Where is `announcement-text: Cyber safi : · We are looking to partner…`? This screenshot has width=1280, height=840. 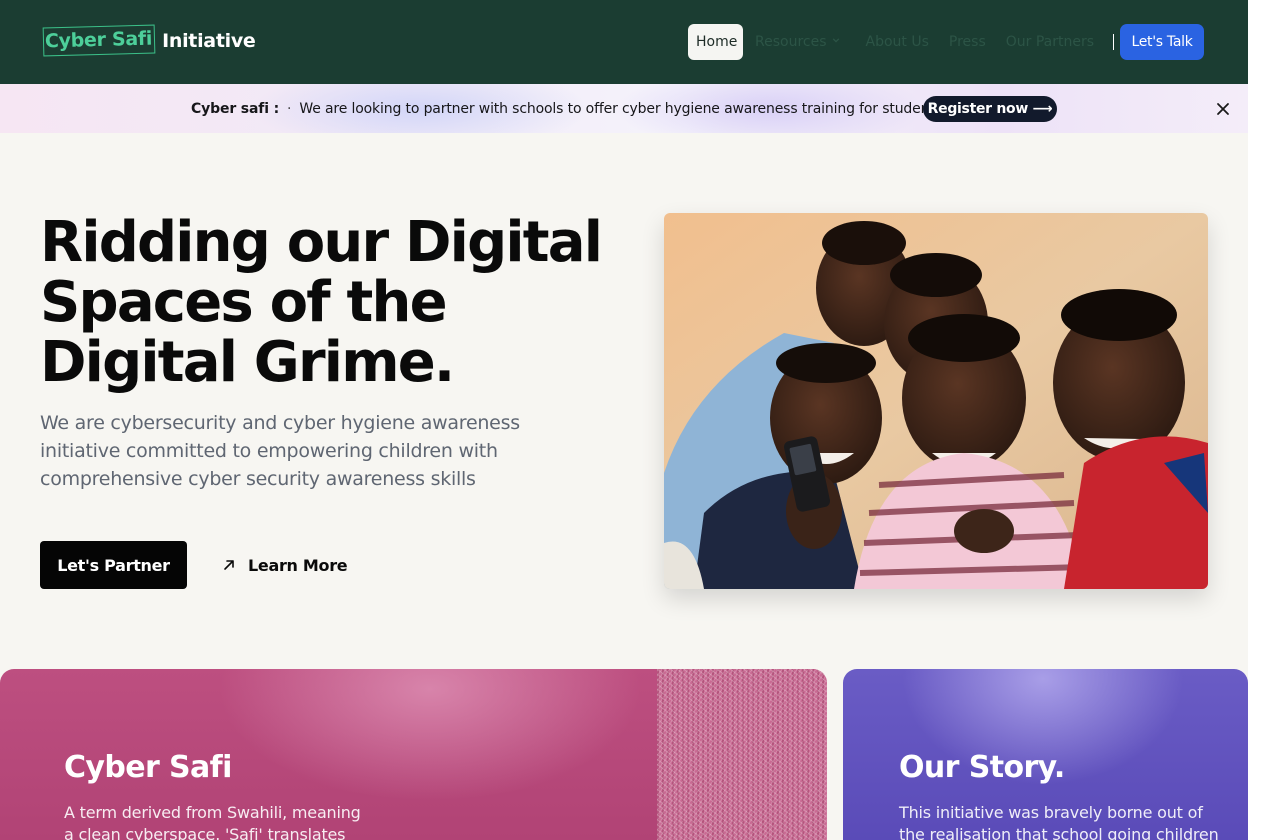
announcement-text: Cyber safi : · We are looking to partner… is located at coordinates (568, 108).